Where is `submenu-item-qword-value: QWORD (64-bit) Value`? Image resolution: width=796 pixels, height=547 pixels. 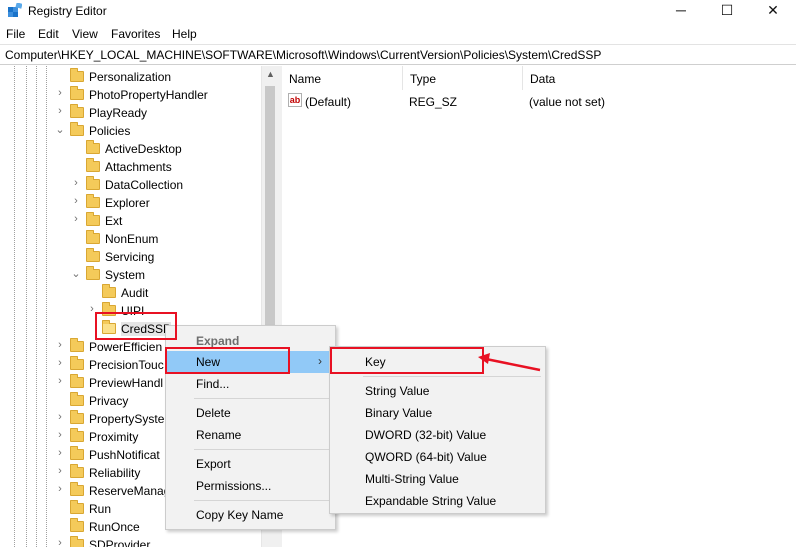 submenu-item-qword-value: QWORD (64-bit) Value is located at coordinates (437, 457).